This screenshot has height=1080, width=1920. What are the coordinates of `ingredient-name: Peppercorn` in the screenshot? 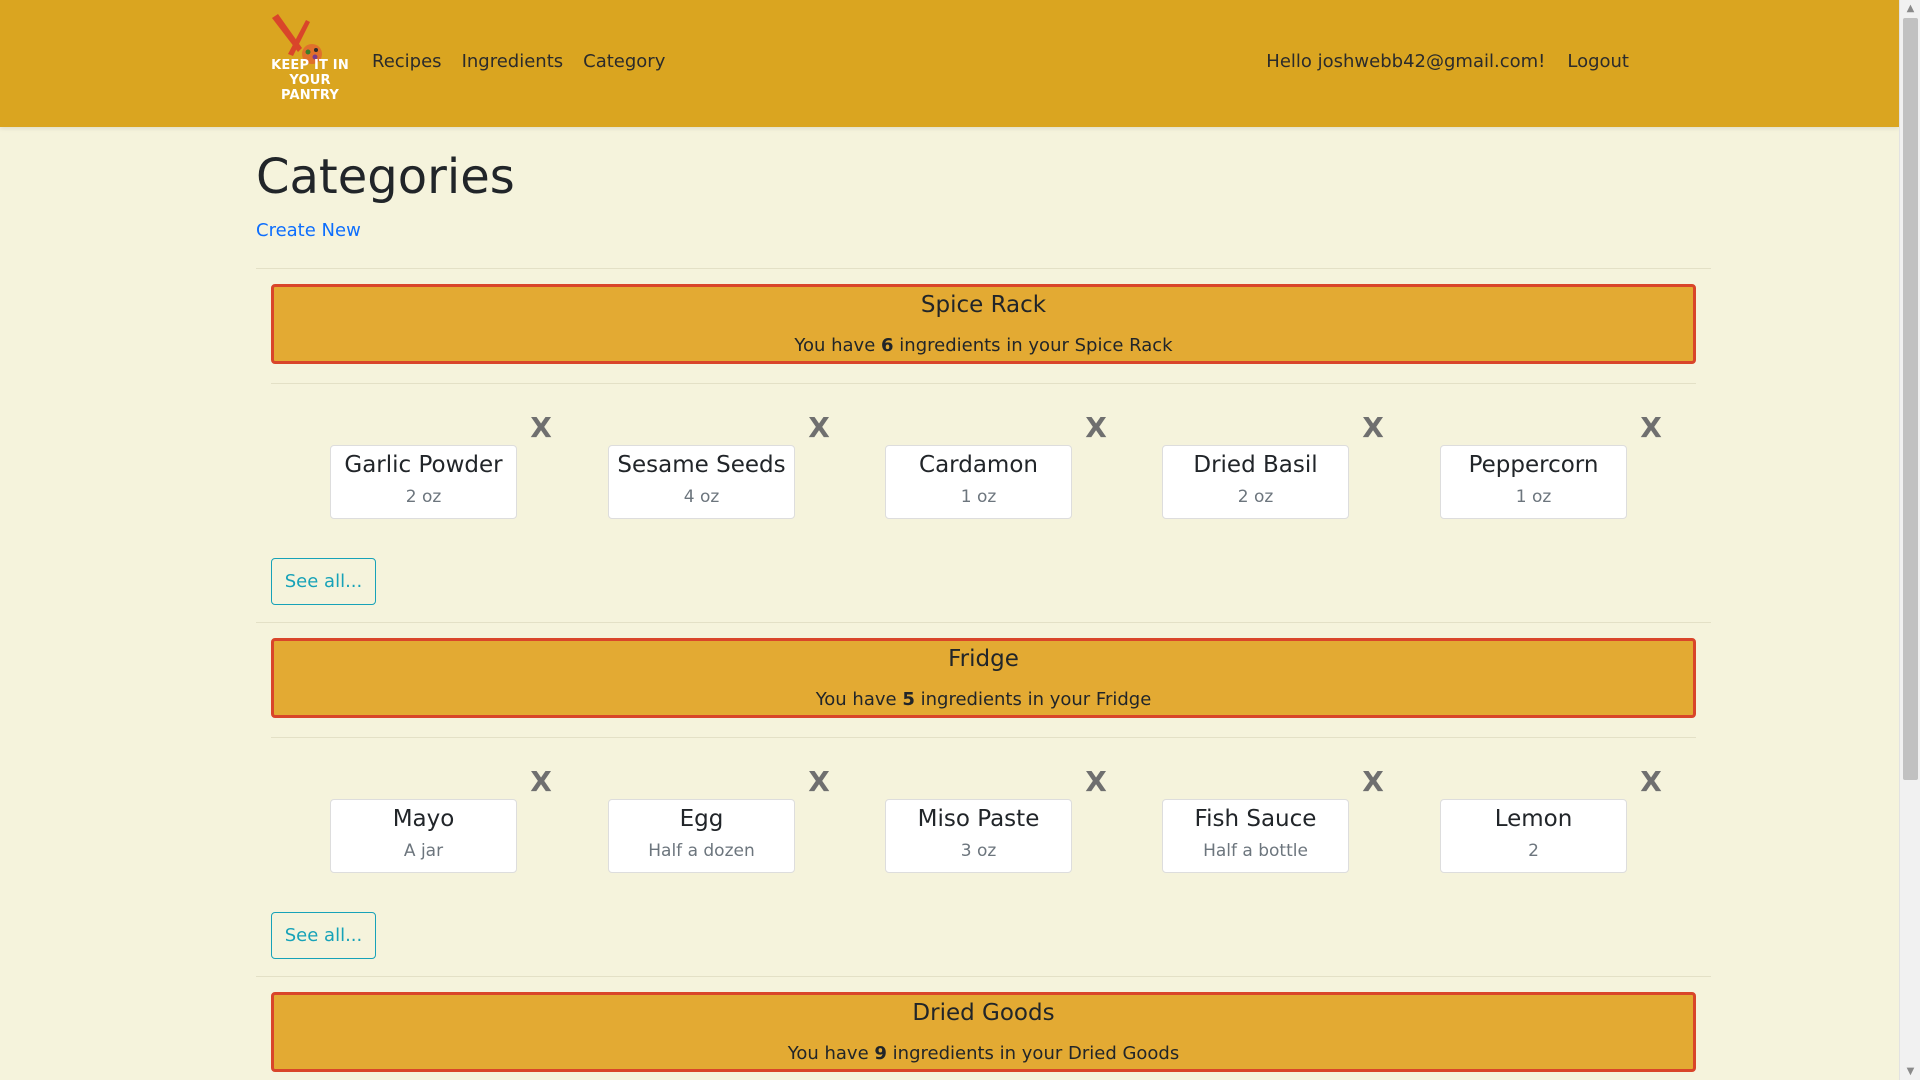 It's located at (1533, 465).